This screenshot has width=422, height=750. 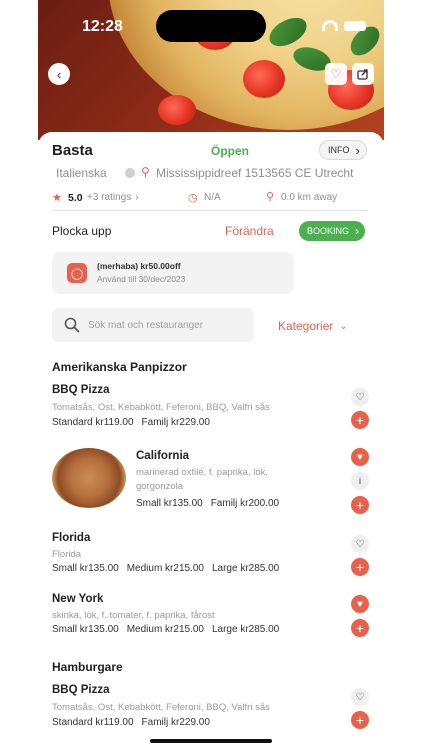 I want to click on menu-item-name: California, so click(x=162, y=456).